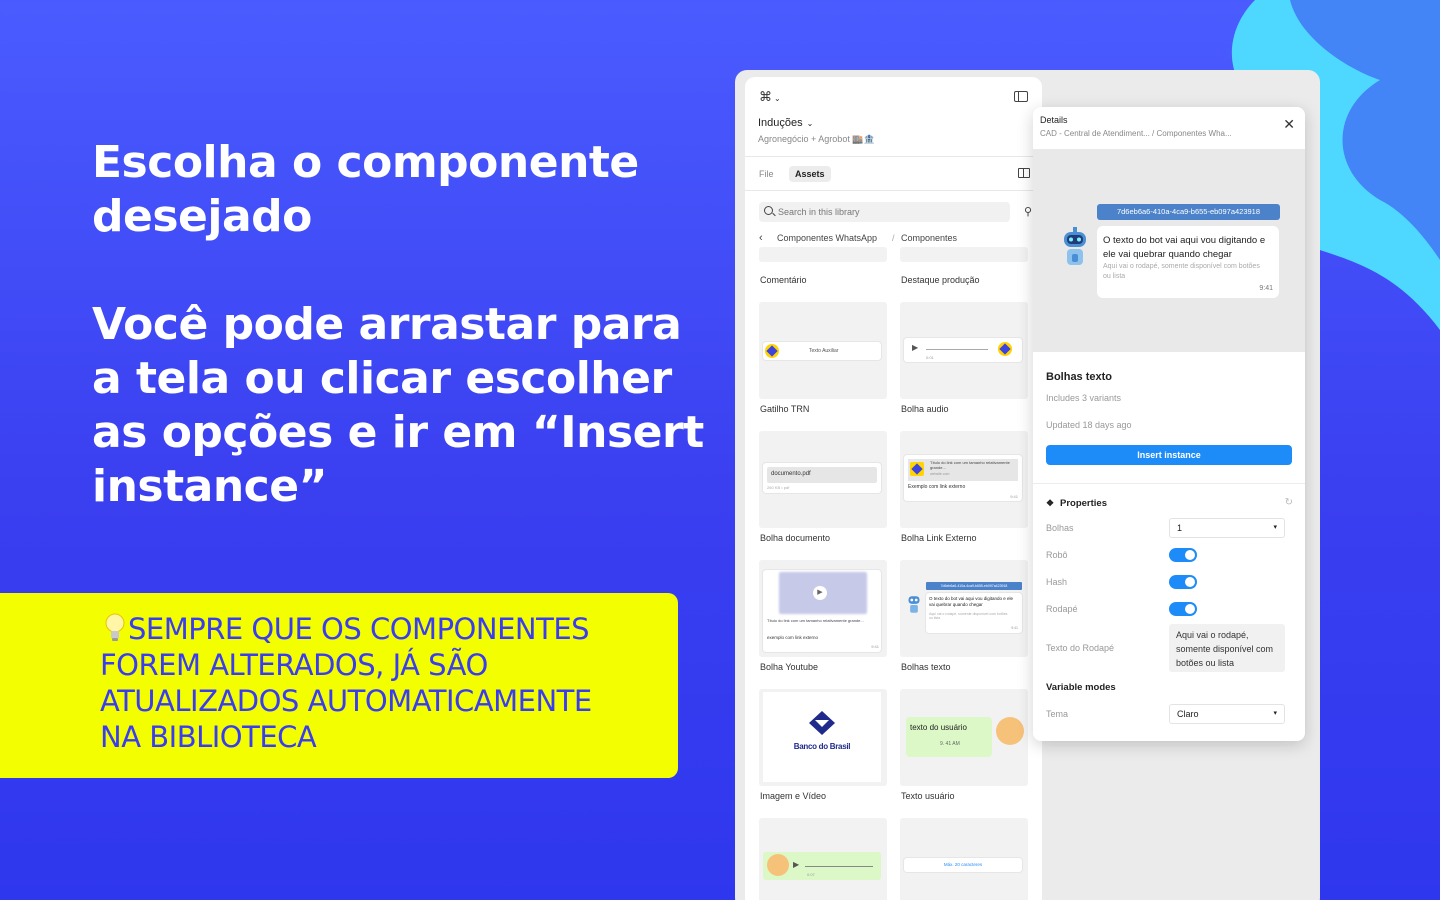 Image resolution: width=1440 pixels, height=900 pixels. Describe the element at coordinates (816, 139) in the screenshot. I see `project-name: Agronegócio + Agrobot 🏬🏦` at that location.